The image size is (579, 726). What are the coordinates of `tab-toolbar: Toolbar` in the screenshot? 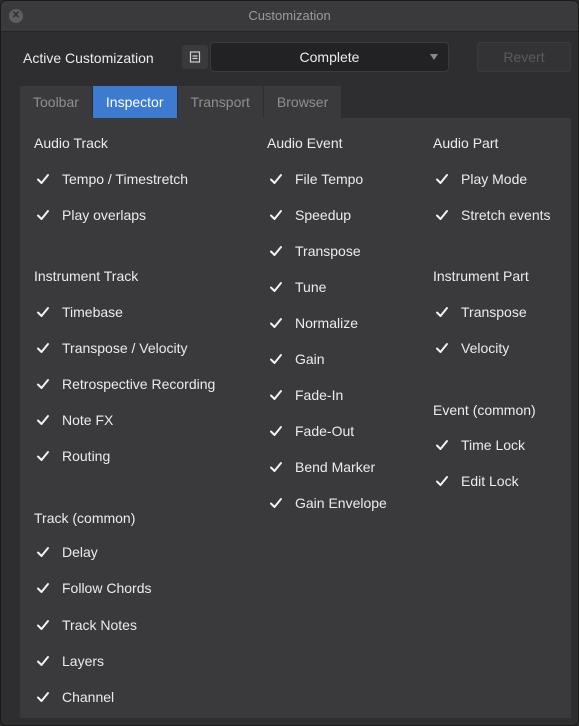 It's located at (56, 102).